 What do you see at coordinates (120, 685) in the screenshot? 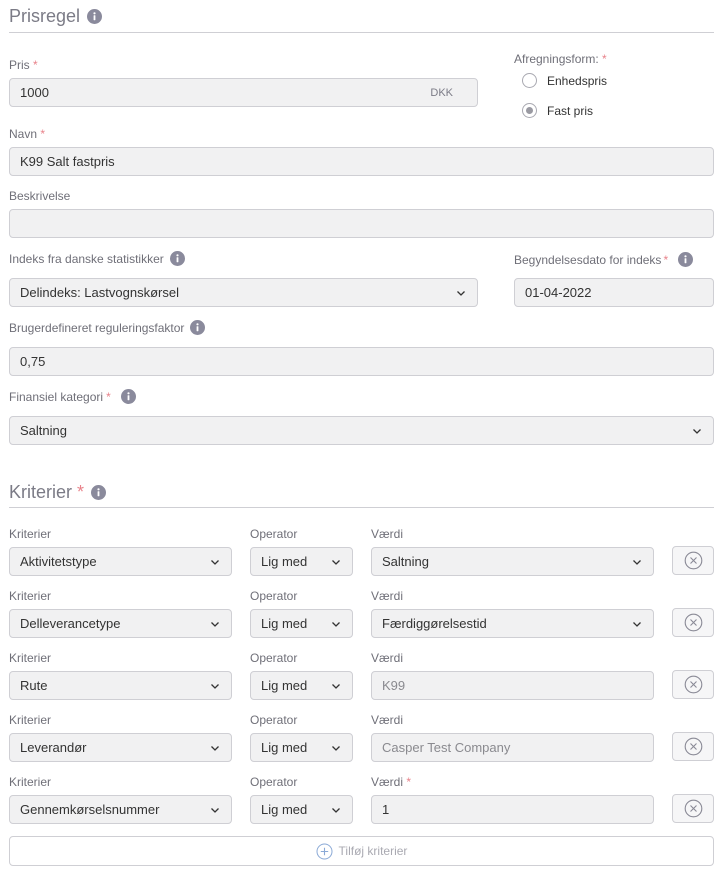
I see `kriterie-select: Rute` at bounding box center [120, 685].